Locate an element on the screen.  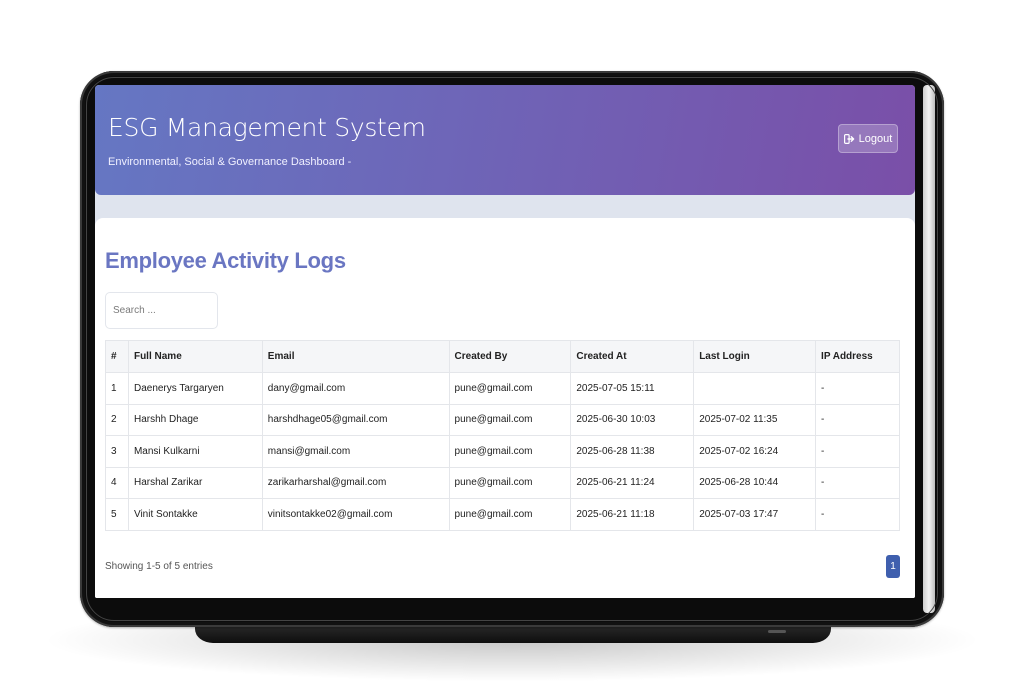
column-header-created-at: Created At is located at coordinates (632, 356).